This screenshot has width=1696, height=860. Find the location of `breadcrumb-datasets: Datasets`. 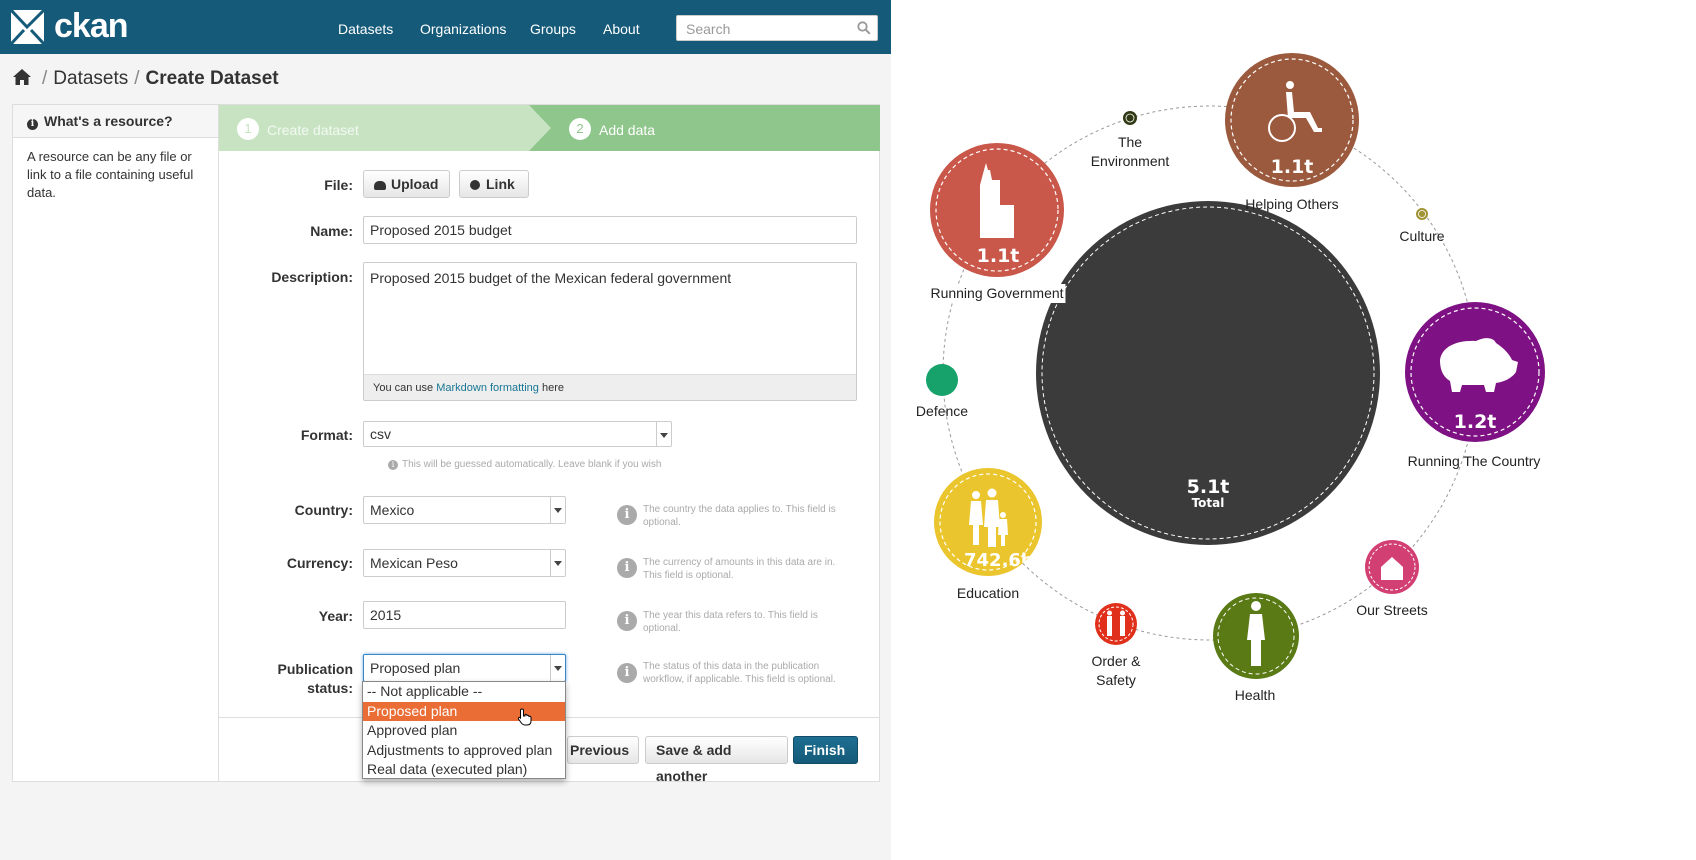

breadcrumb-datasets: Datasets is located at coordinates (90, 78).